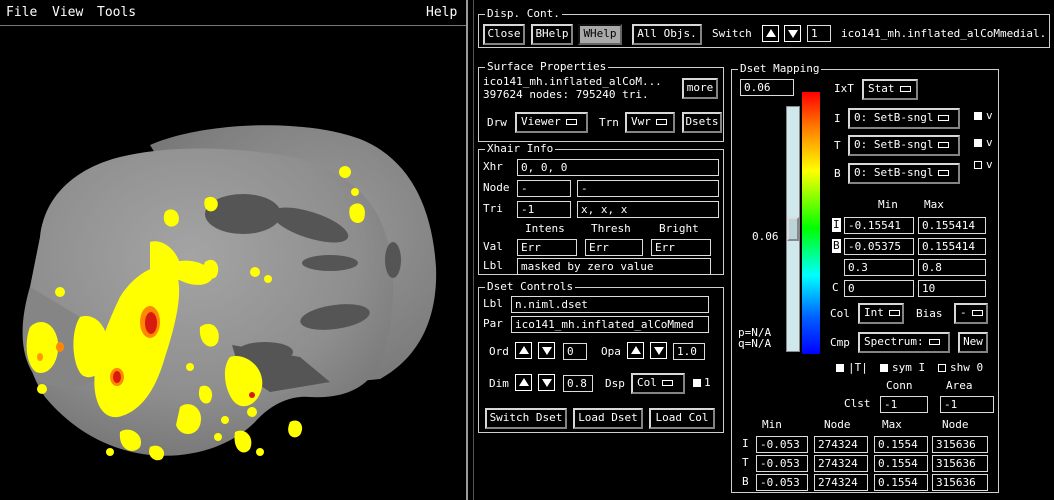  What do you see at coordinates (811, 223) in the screenshot?
I see `colormap-bar` at bounding box center [811, 223].